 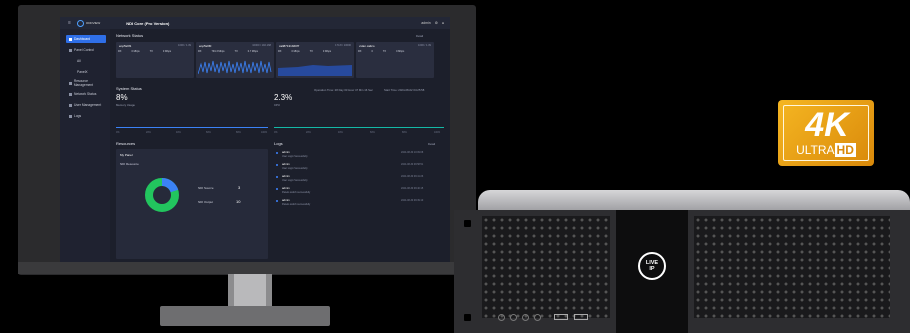 What do you see at coordinates (419, 36) in the screenshot?
I see `network-detail-link: Detail` at bounding box center [419, 36].